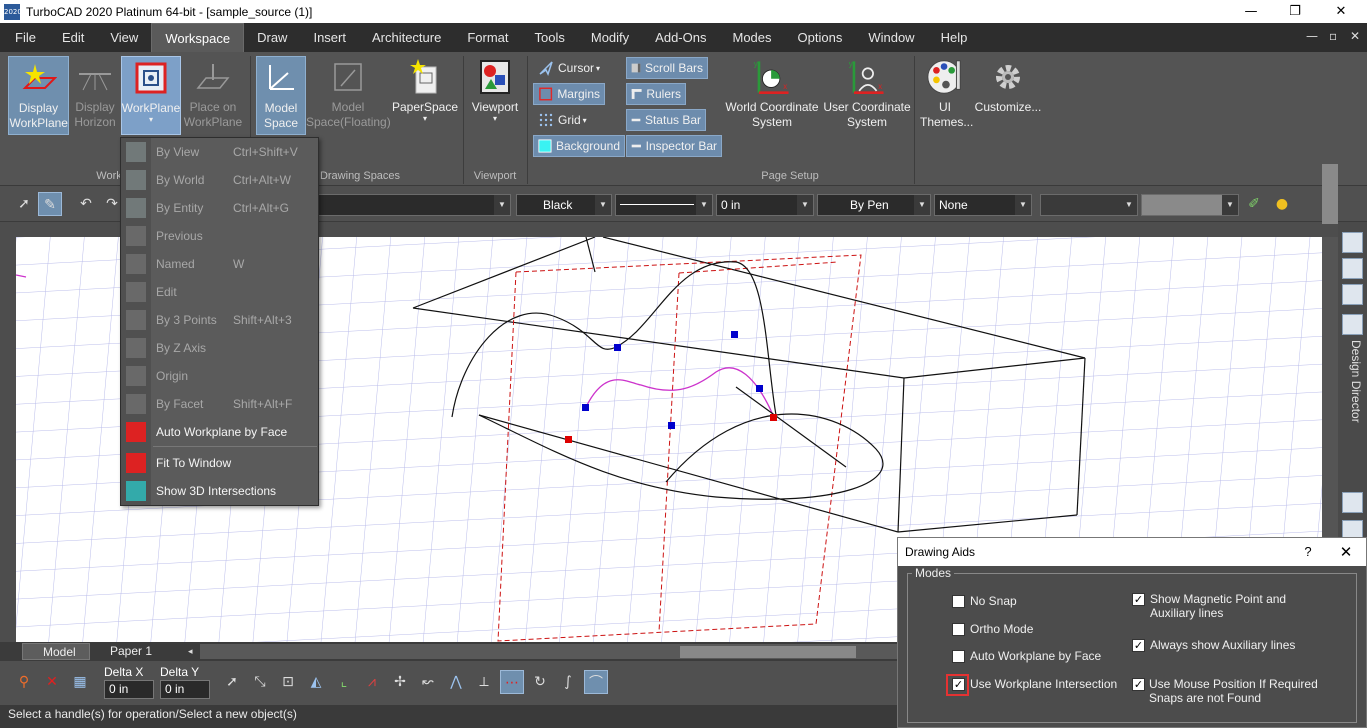  What do you see at coordinates (406, 37) in the screenshot?
I see `menu-architecture: Architecture` at bounding box center [406, 37].